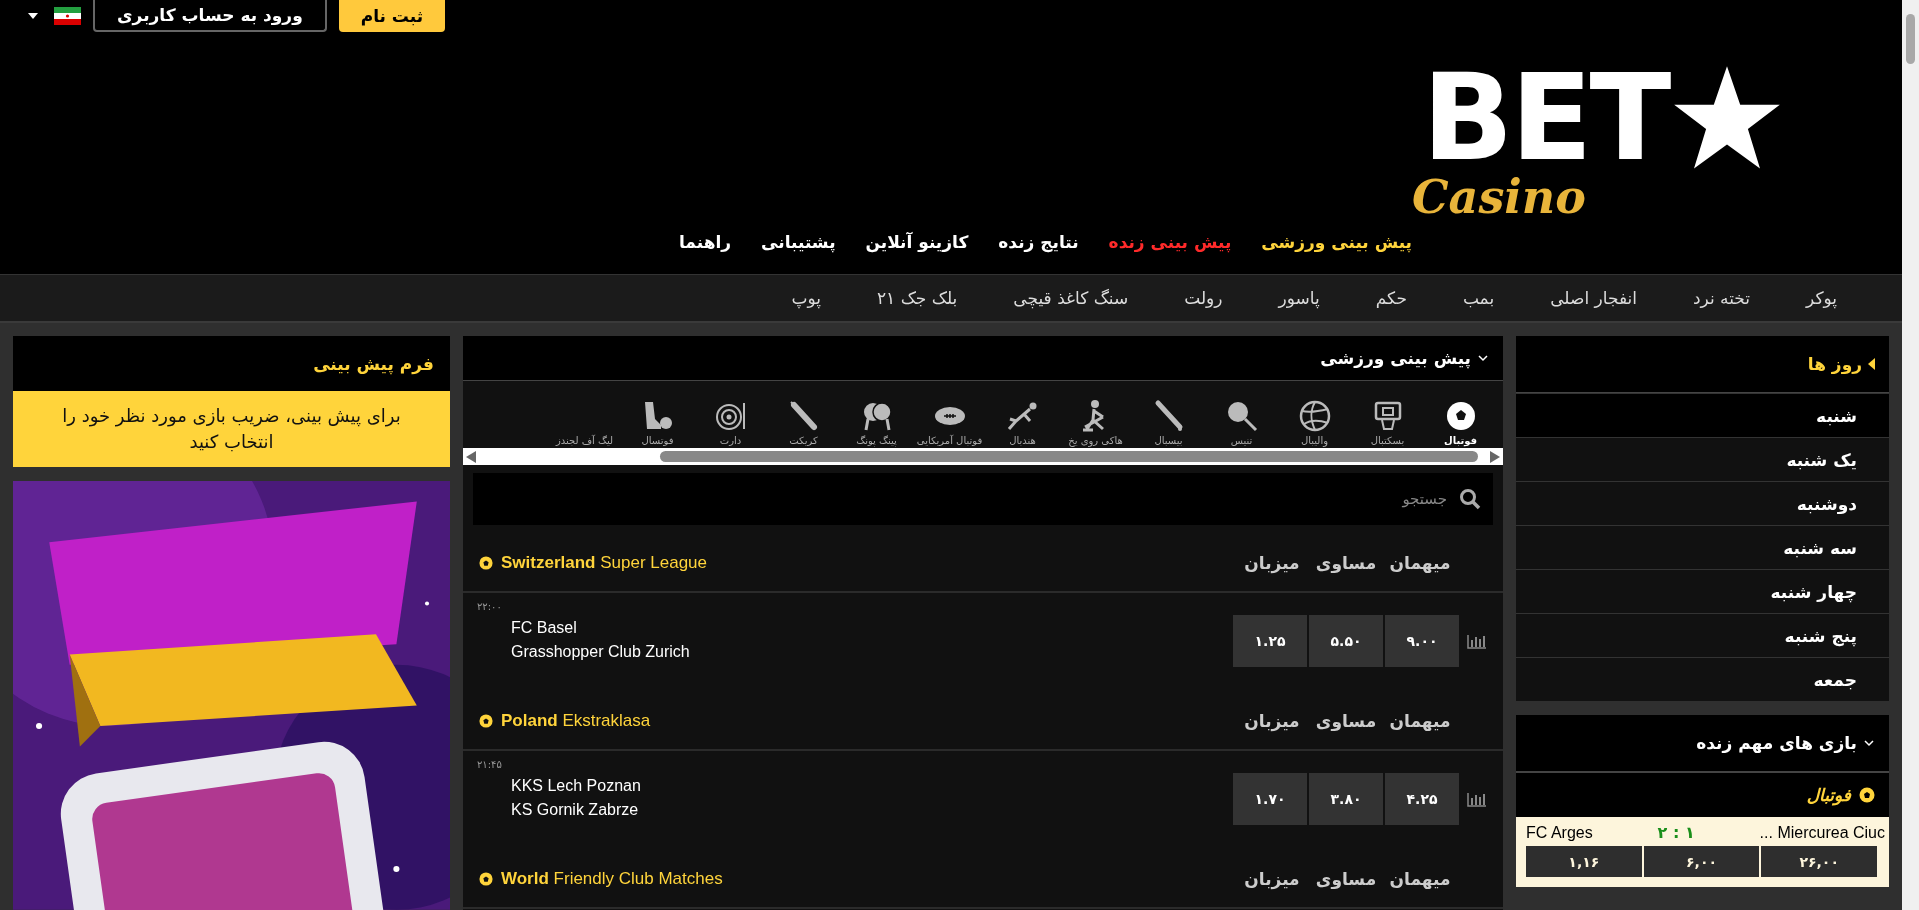 The height and width of the screenshot is (910, 1919). I want to click on panel-title: پیش بینی ورزشی, so click(1395, 358).